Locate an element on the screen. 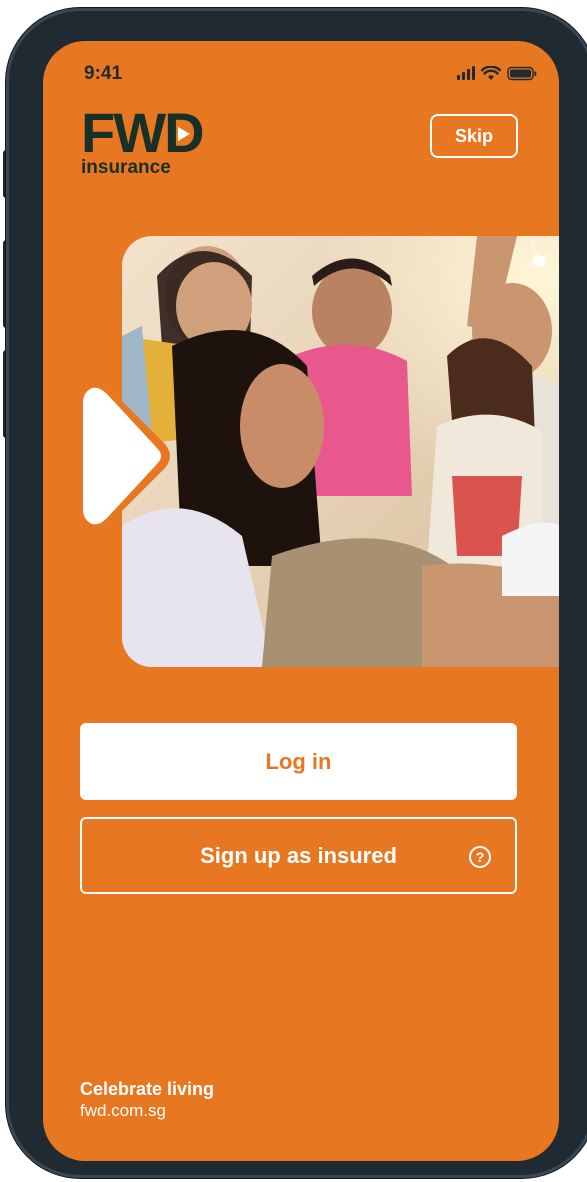 Image resolution: width=587 pixels, height=1182 pixels. logo-play-icon is located at coordinates (184, 134).